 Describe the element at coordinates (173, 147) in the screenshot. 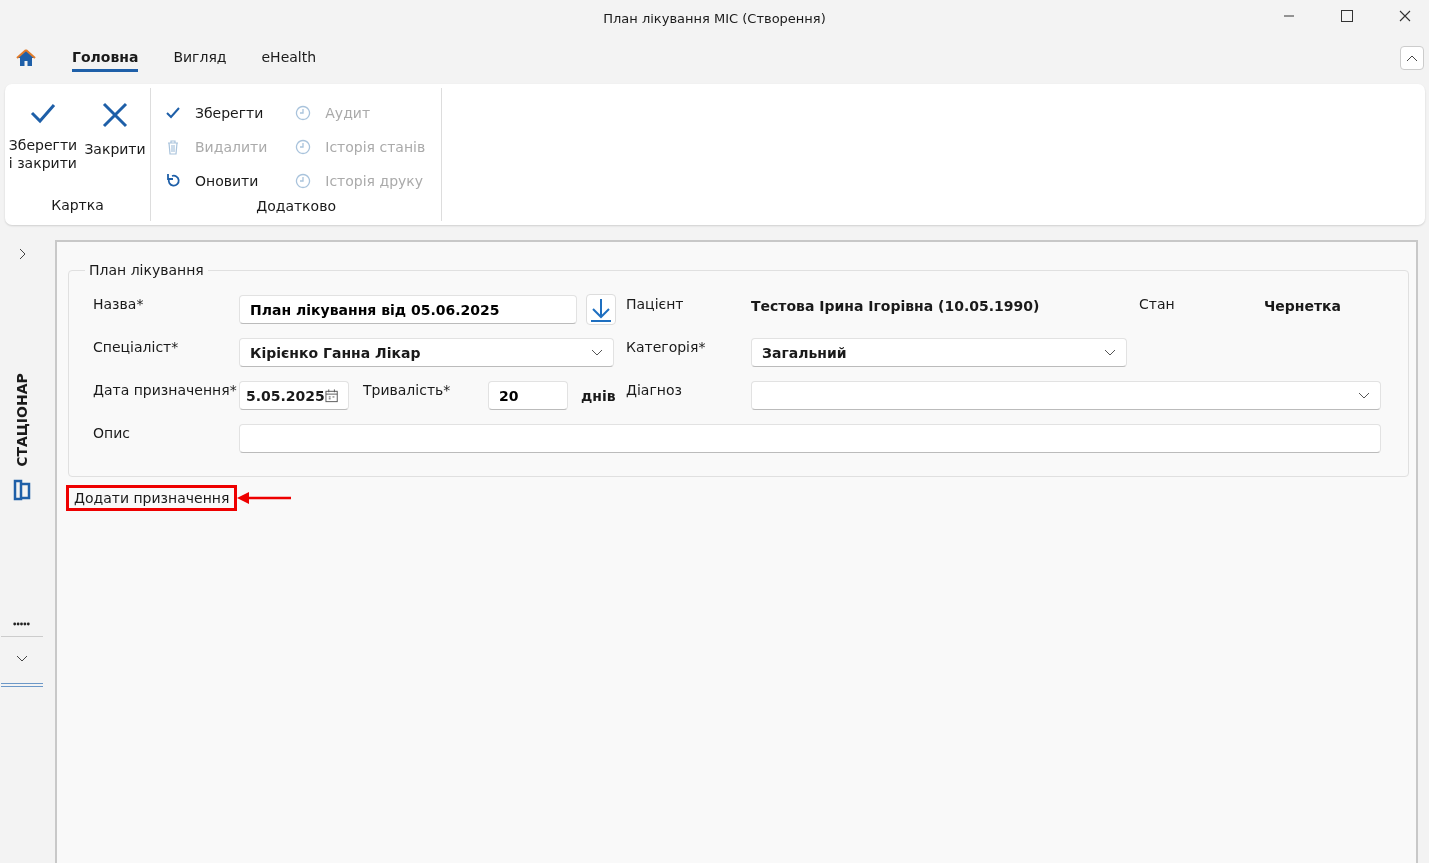

I see `trash-icon` at that location.